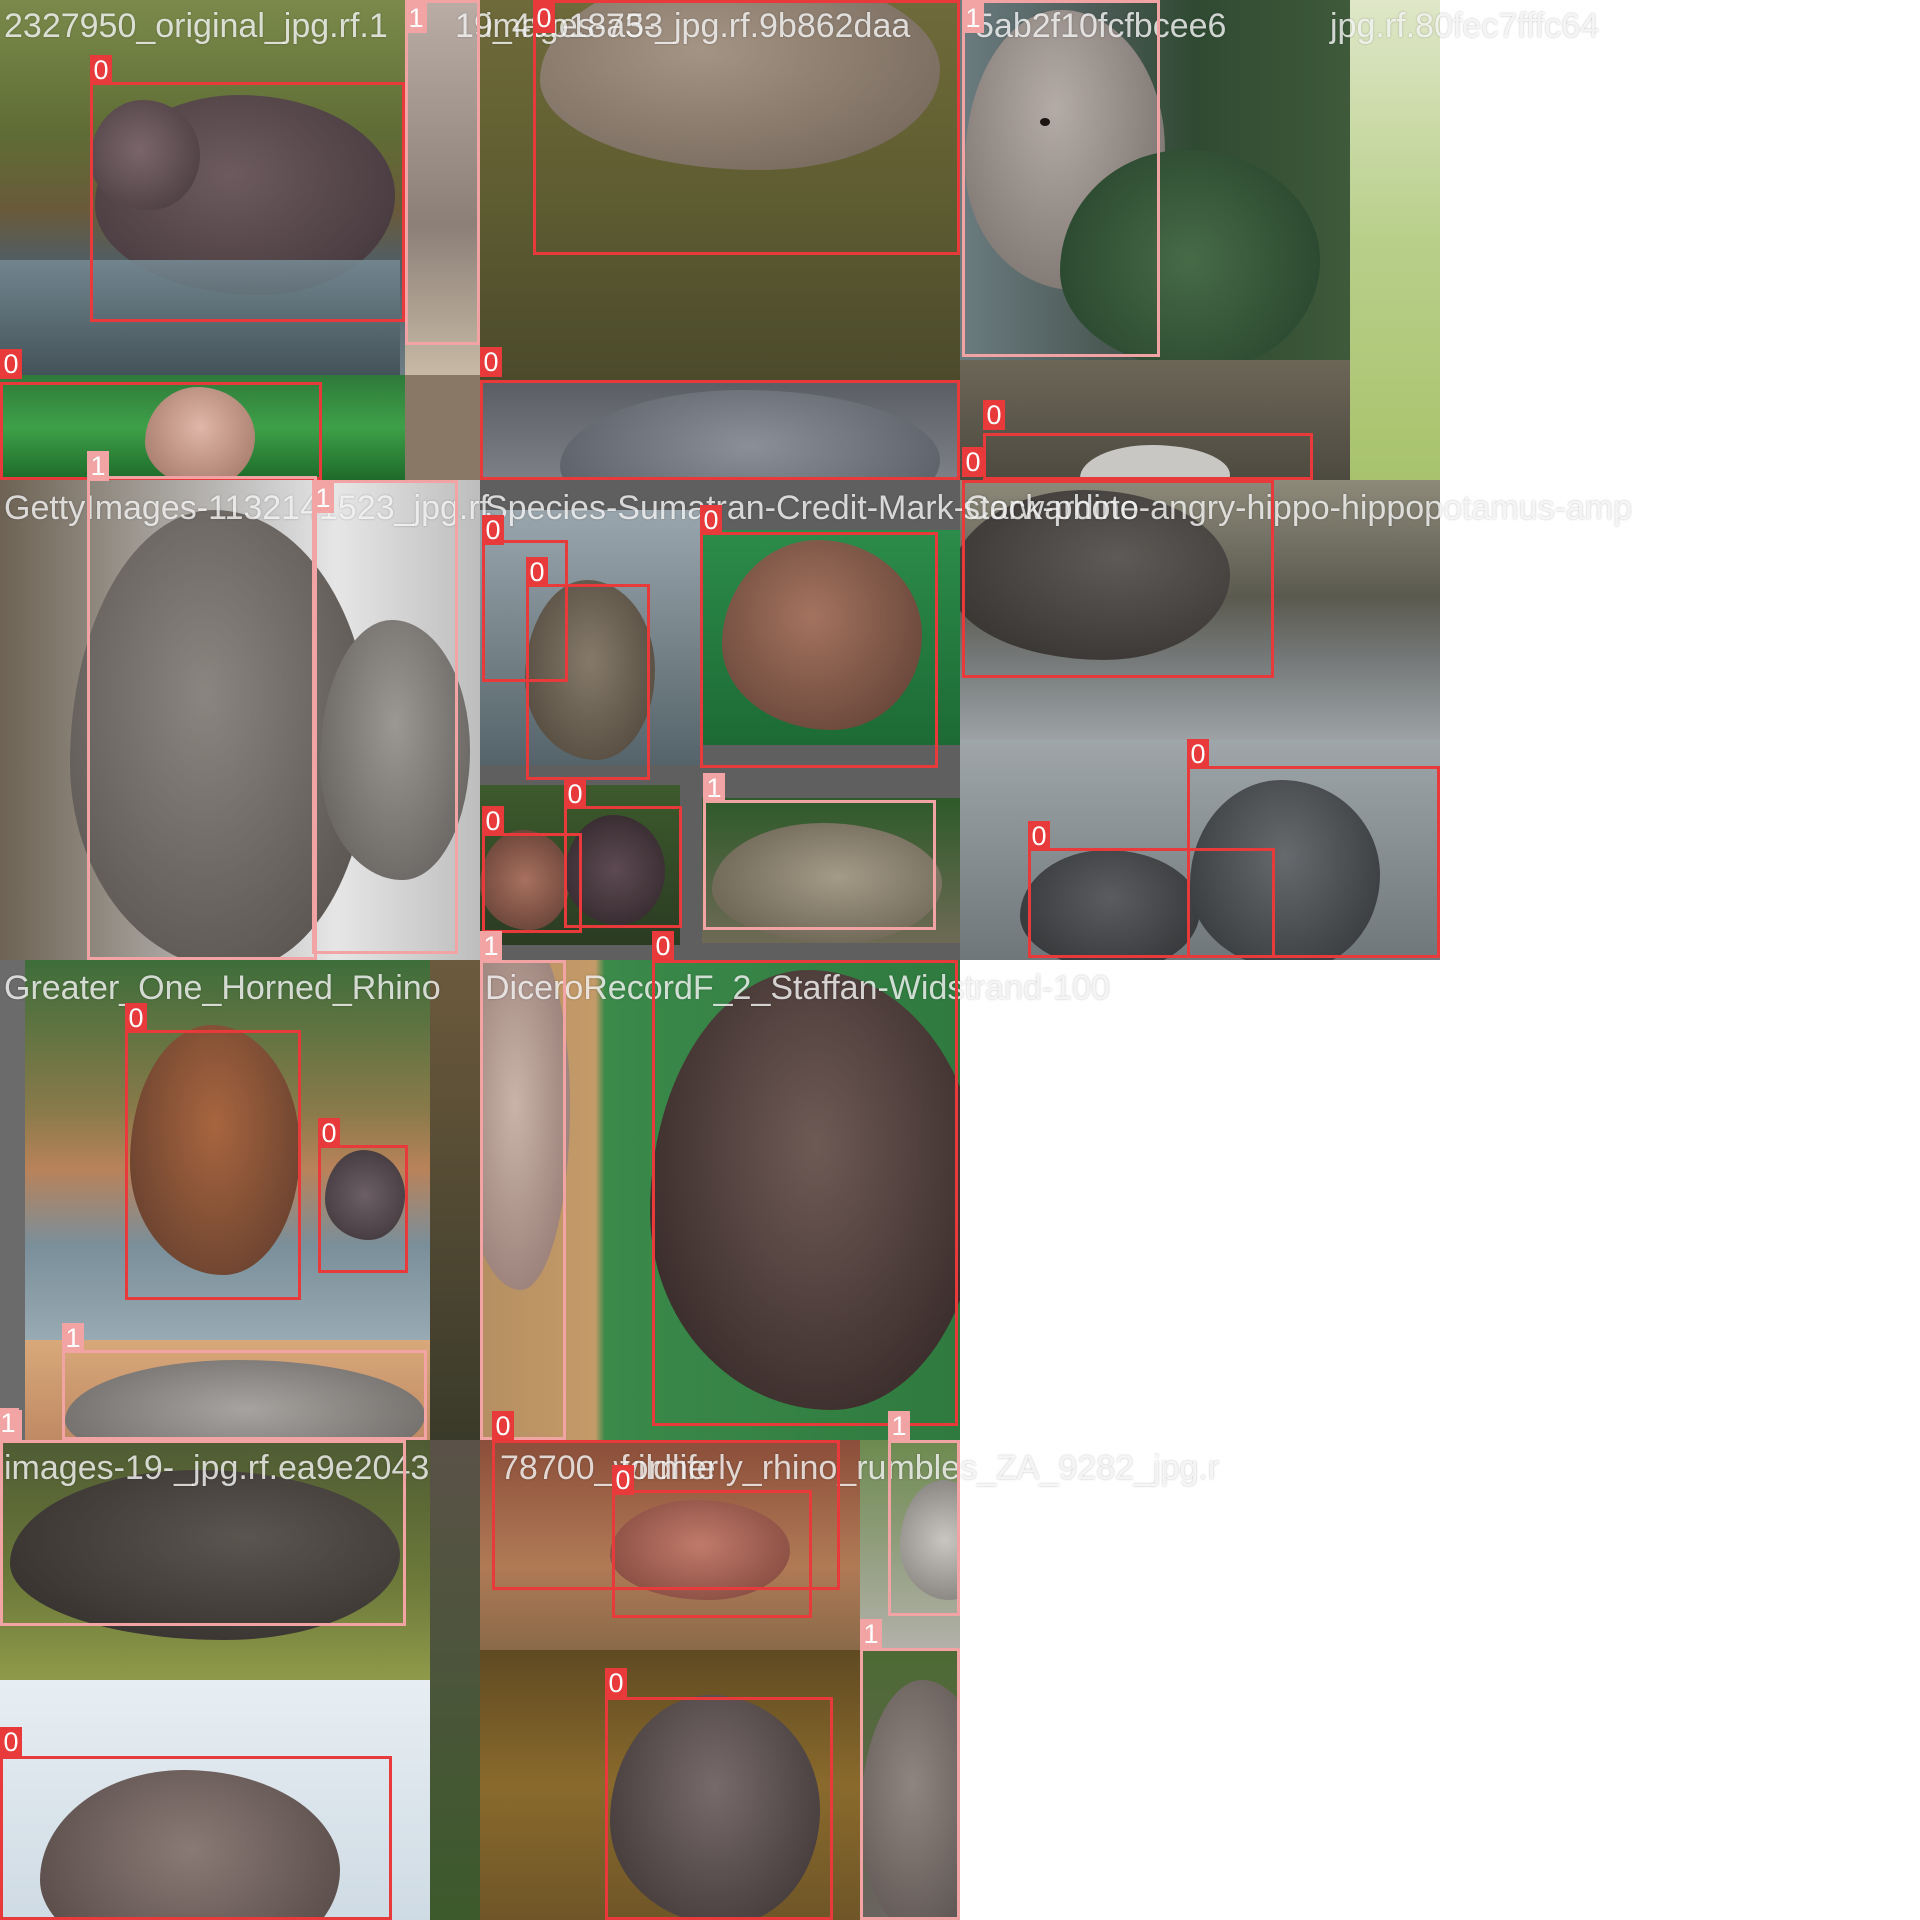 The height and width of the screenshot is (1920, 1920). What do you see at coordinates (1395, 240) in the screenshot?
I see `tile-bright-grass` at bounding box center [1395, 240].